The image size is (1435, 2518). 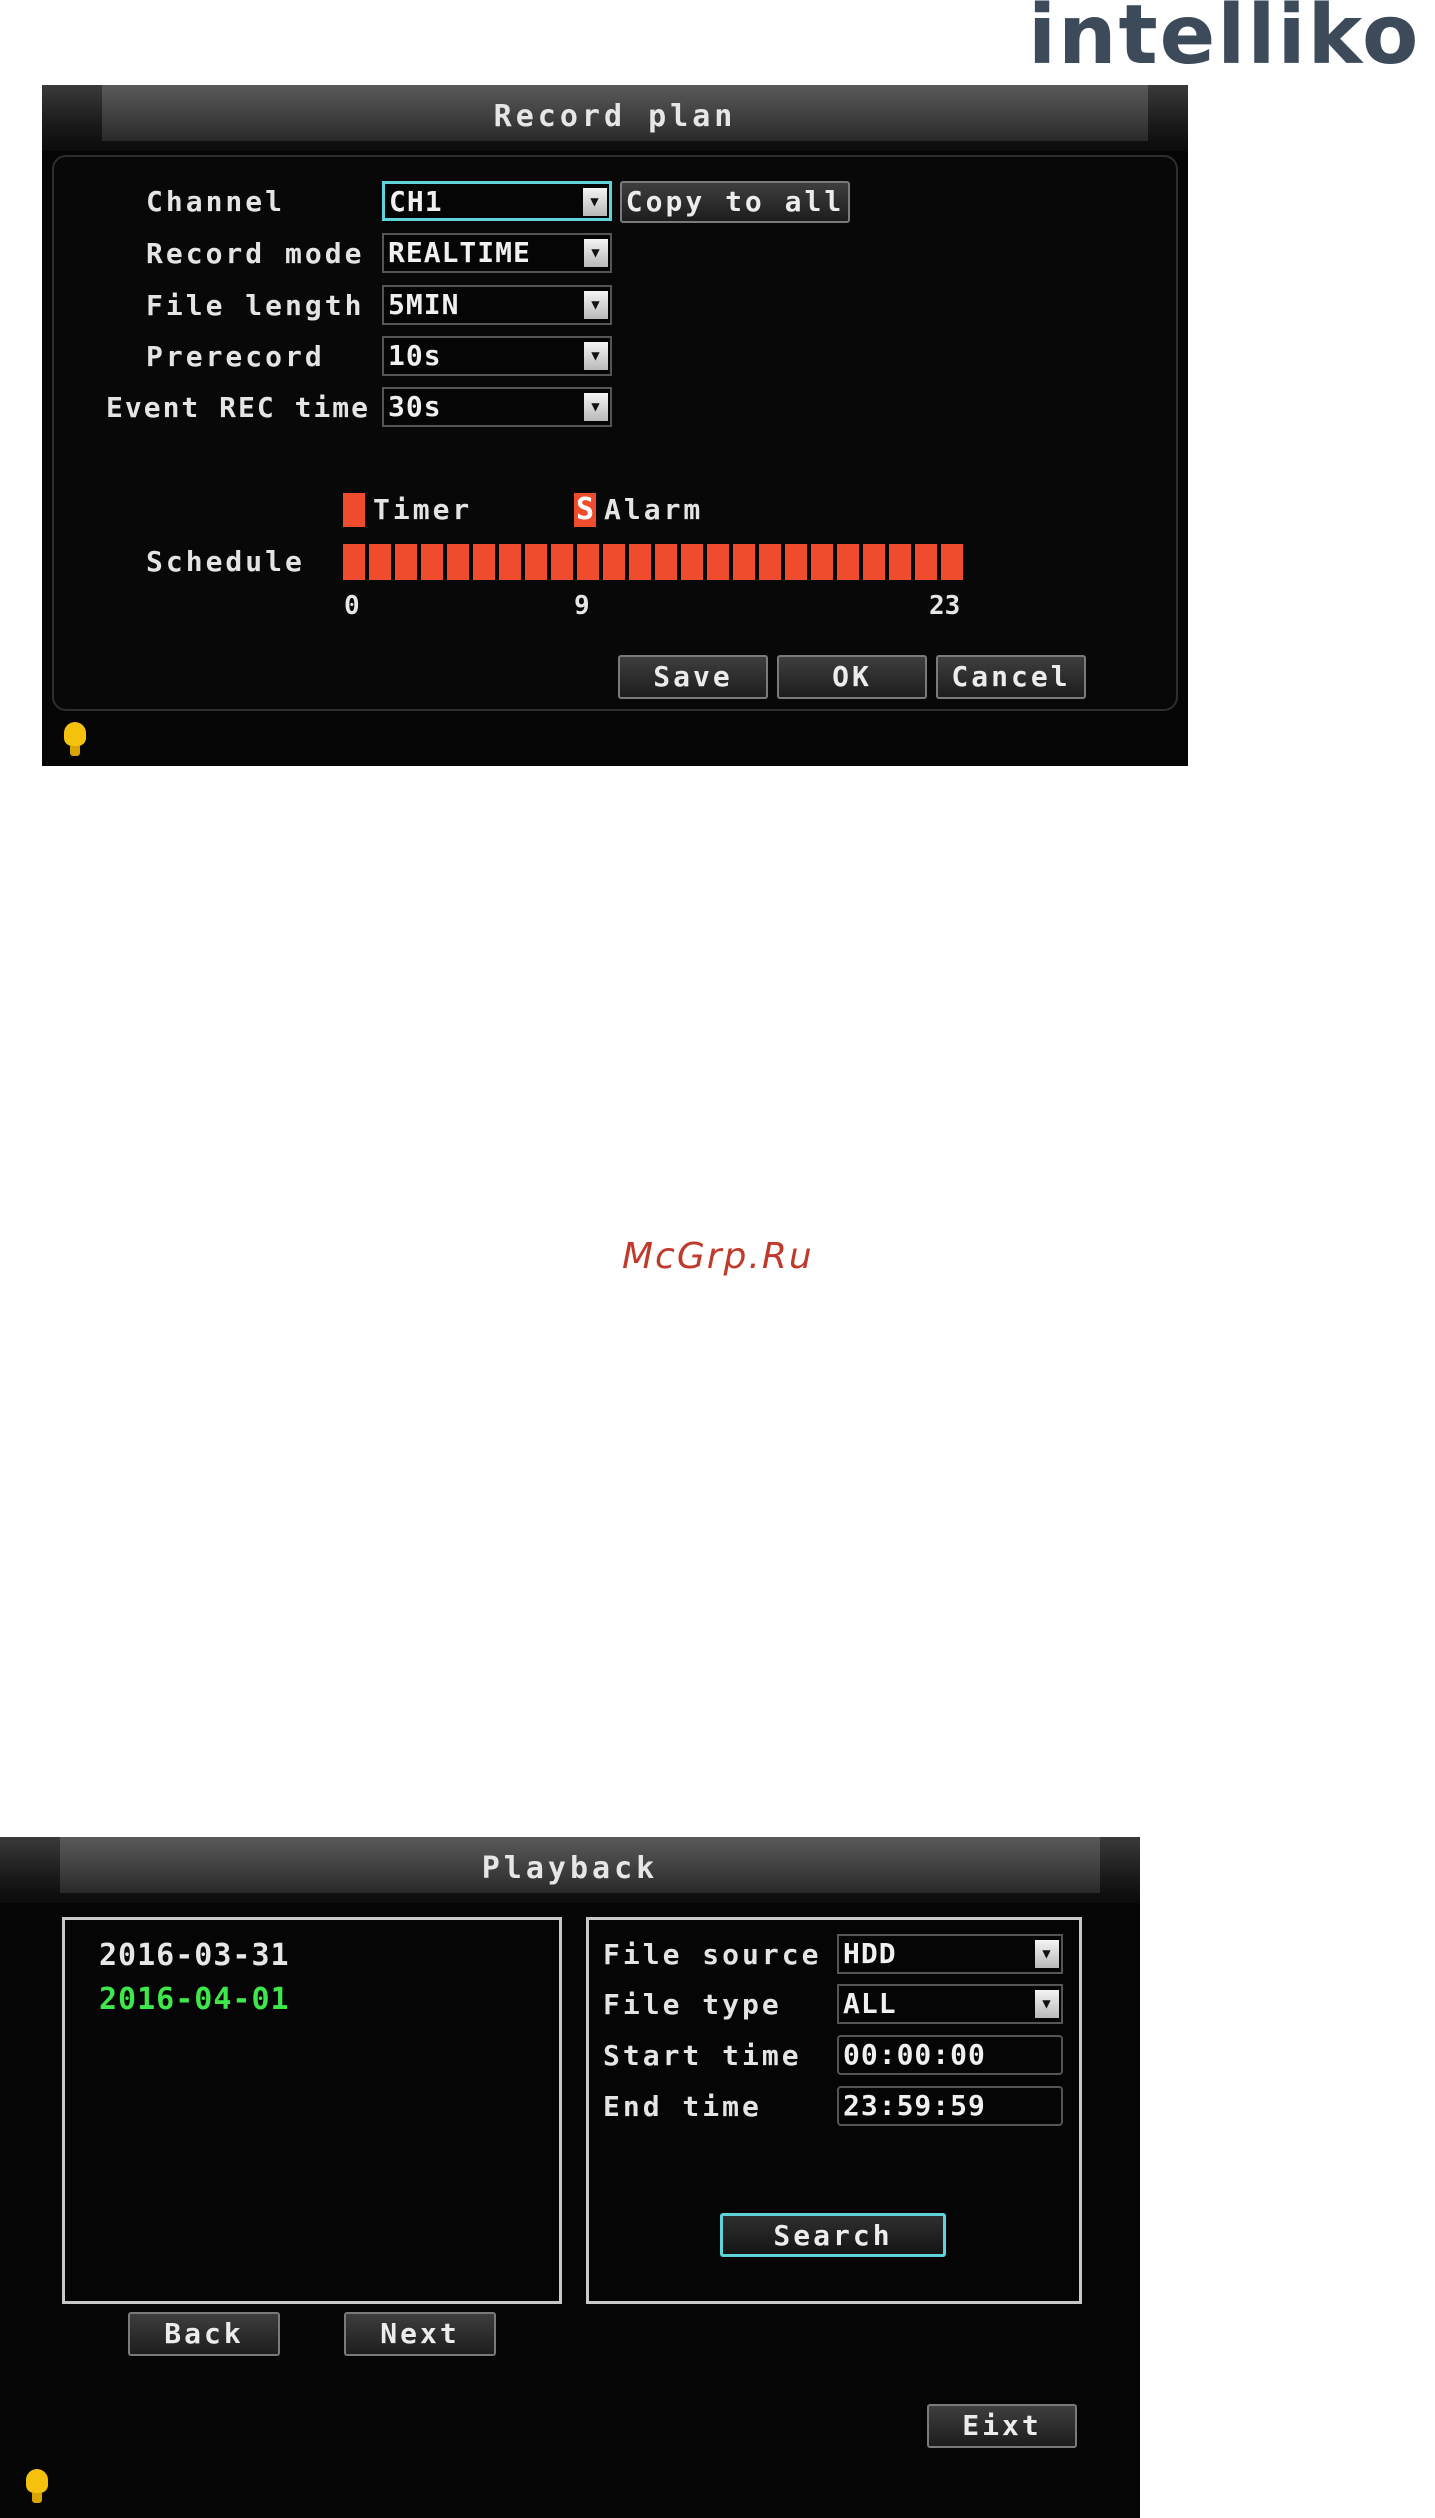 I want to click on start-time-input: 00:00:00, so click(x=950, y=2055).